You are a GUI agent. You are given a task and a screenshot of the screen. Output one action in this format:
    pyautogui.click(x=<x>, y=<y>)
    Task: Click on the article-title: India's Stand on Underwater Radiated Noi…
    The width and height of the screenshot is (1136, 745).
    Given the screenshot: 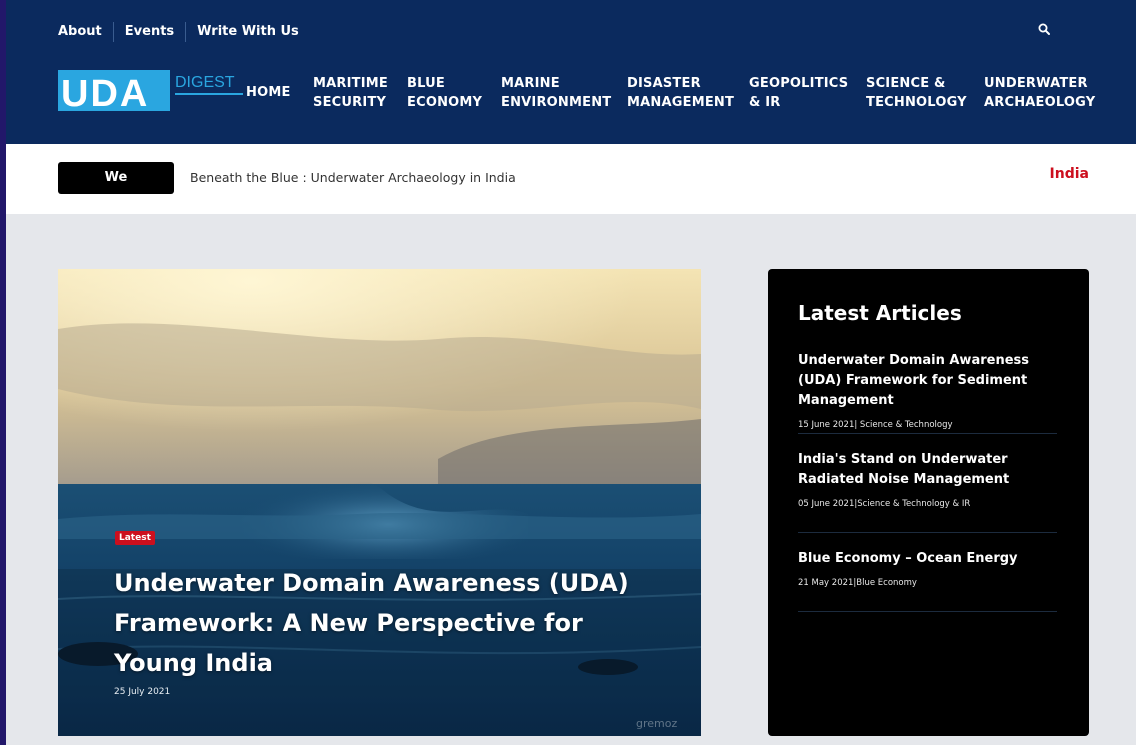 What is the action you would take?
    pyautogui.click(x=927, y=470)
    